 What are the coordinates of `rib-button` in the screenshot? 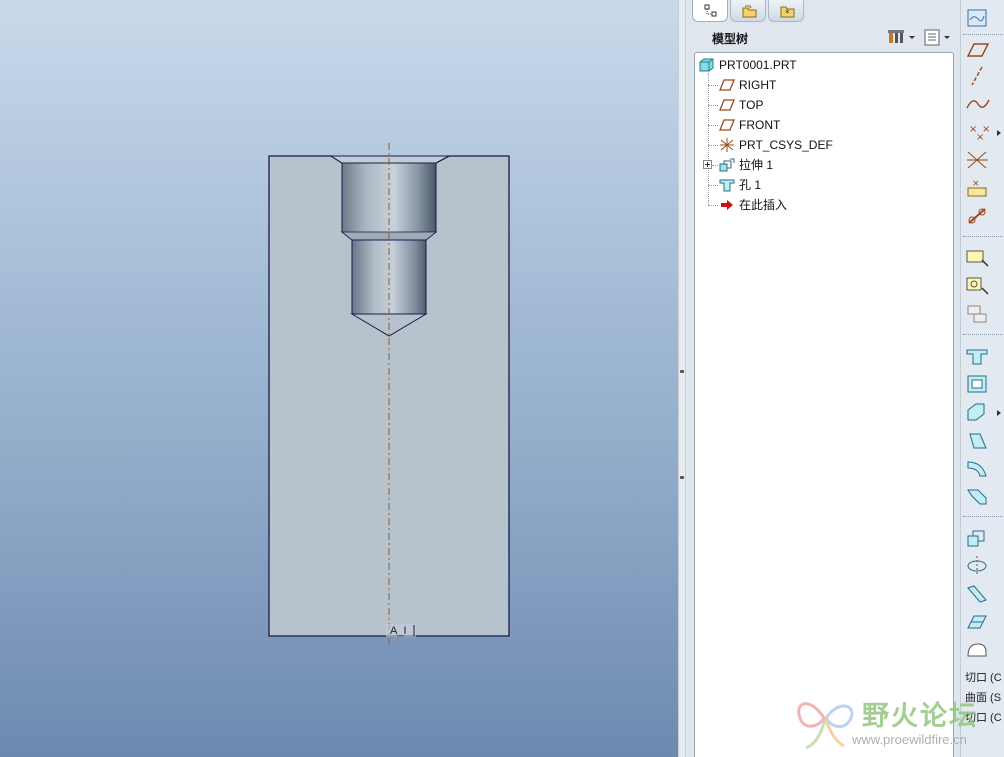 It's located at (982, 412).